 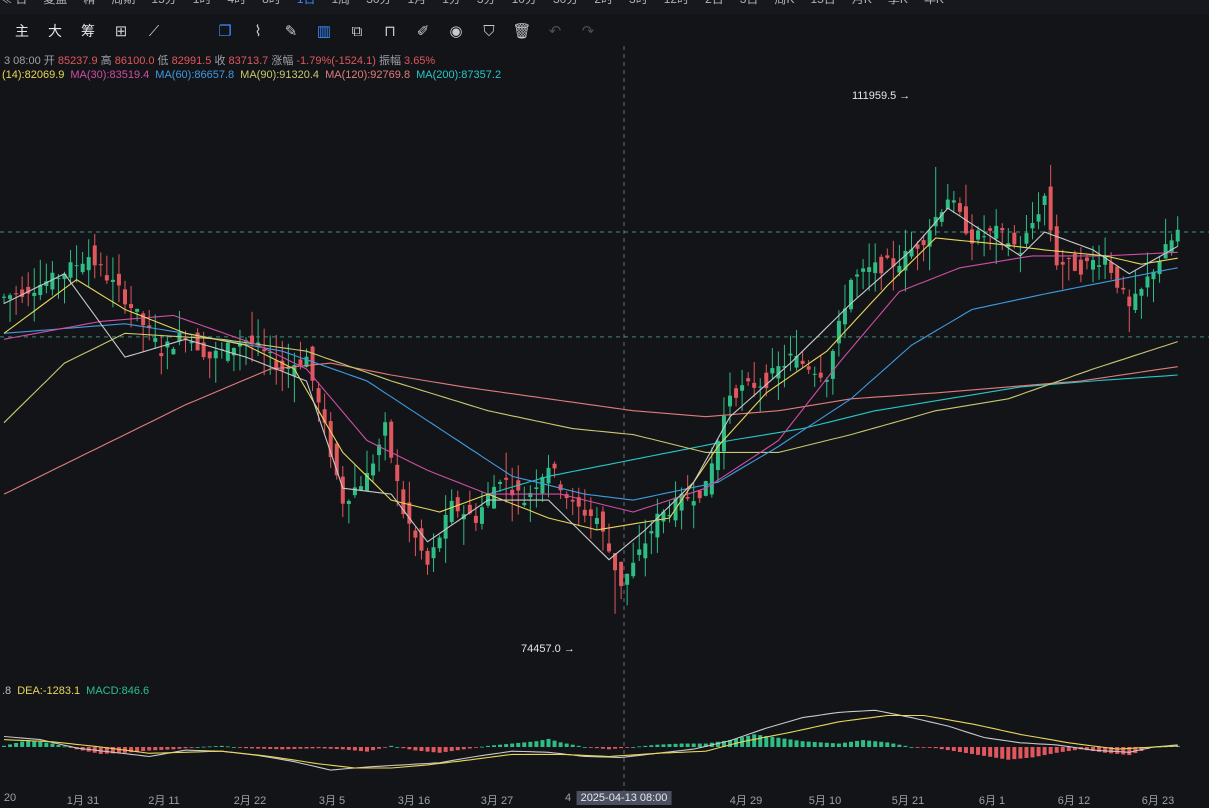 What do you see at coordinates (568, 798) in the screenshot?
I see `x-axis-tick-label: 4` at bounding box center [568, 798].